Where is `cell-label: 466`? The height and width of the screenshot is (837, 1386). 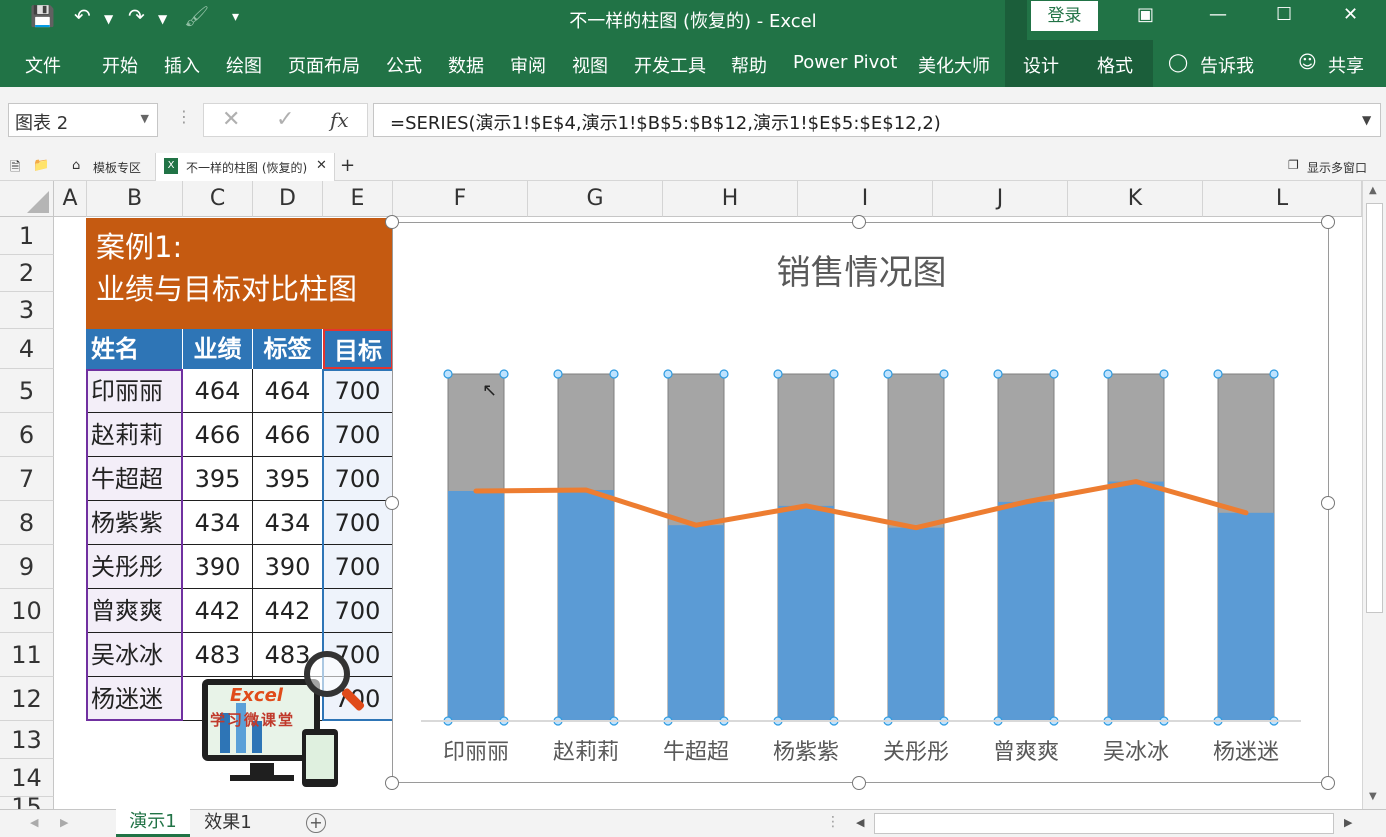
cell-label: 466 is located at coordinates (288, 435).